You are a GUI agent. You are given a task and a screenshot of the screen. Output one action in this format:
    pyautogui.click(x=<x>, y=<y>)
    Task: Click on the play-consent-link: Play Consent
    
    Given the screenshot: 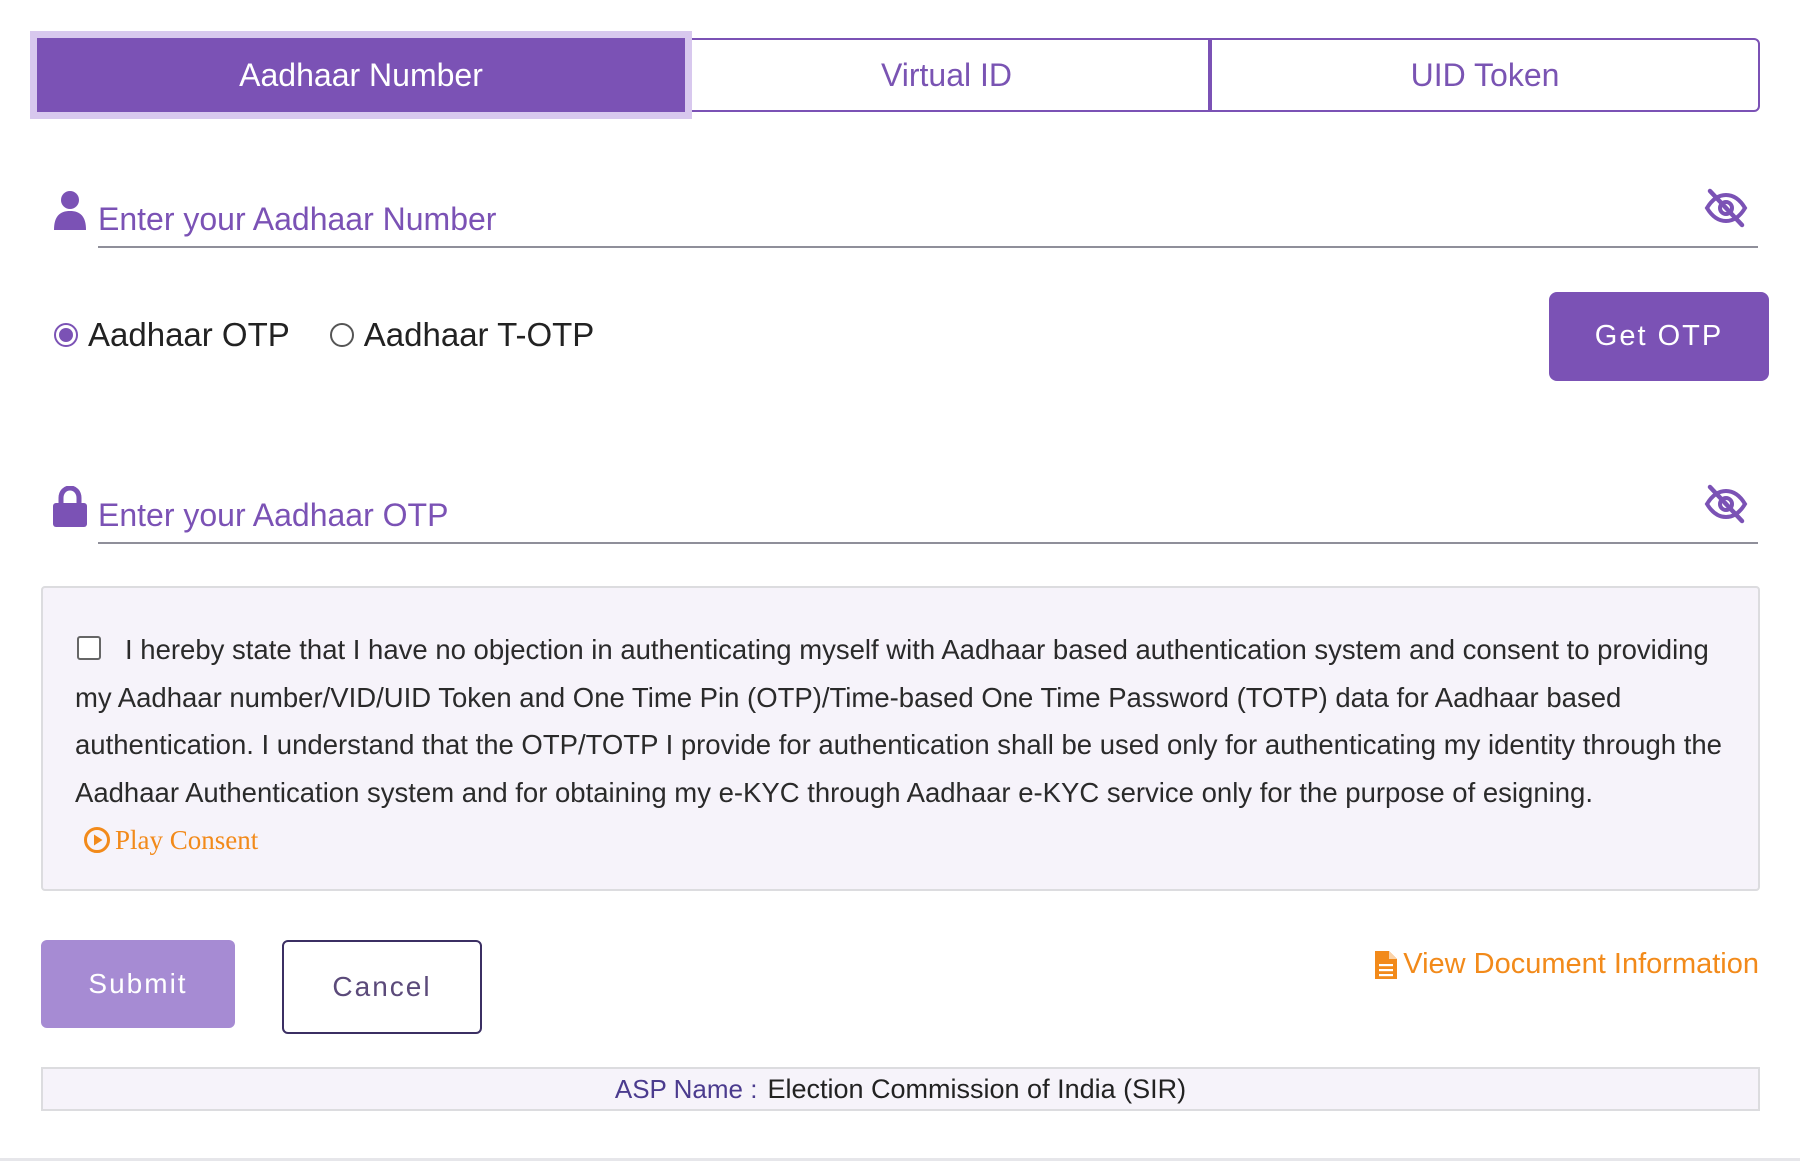 What is the action you would take?
    pyautogui.click(x=166, y=840)
    